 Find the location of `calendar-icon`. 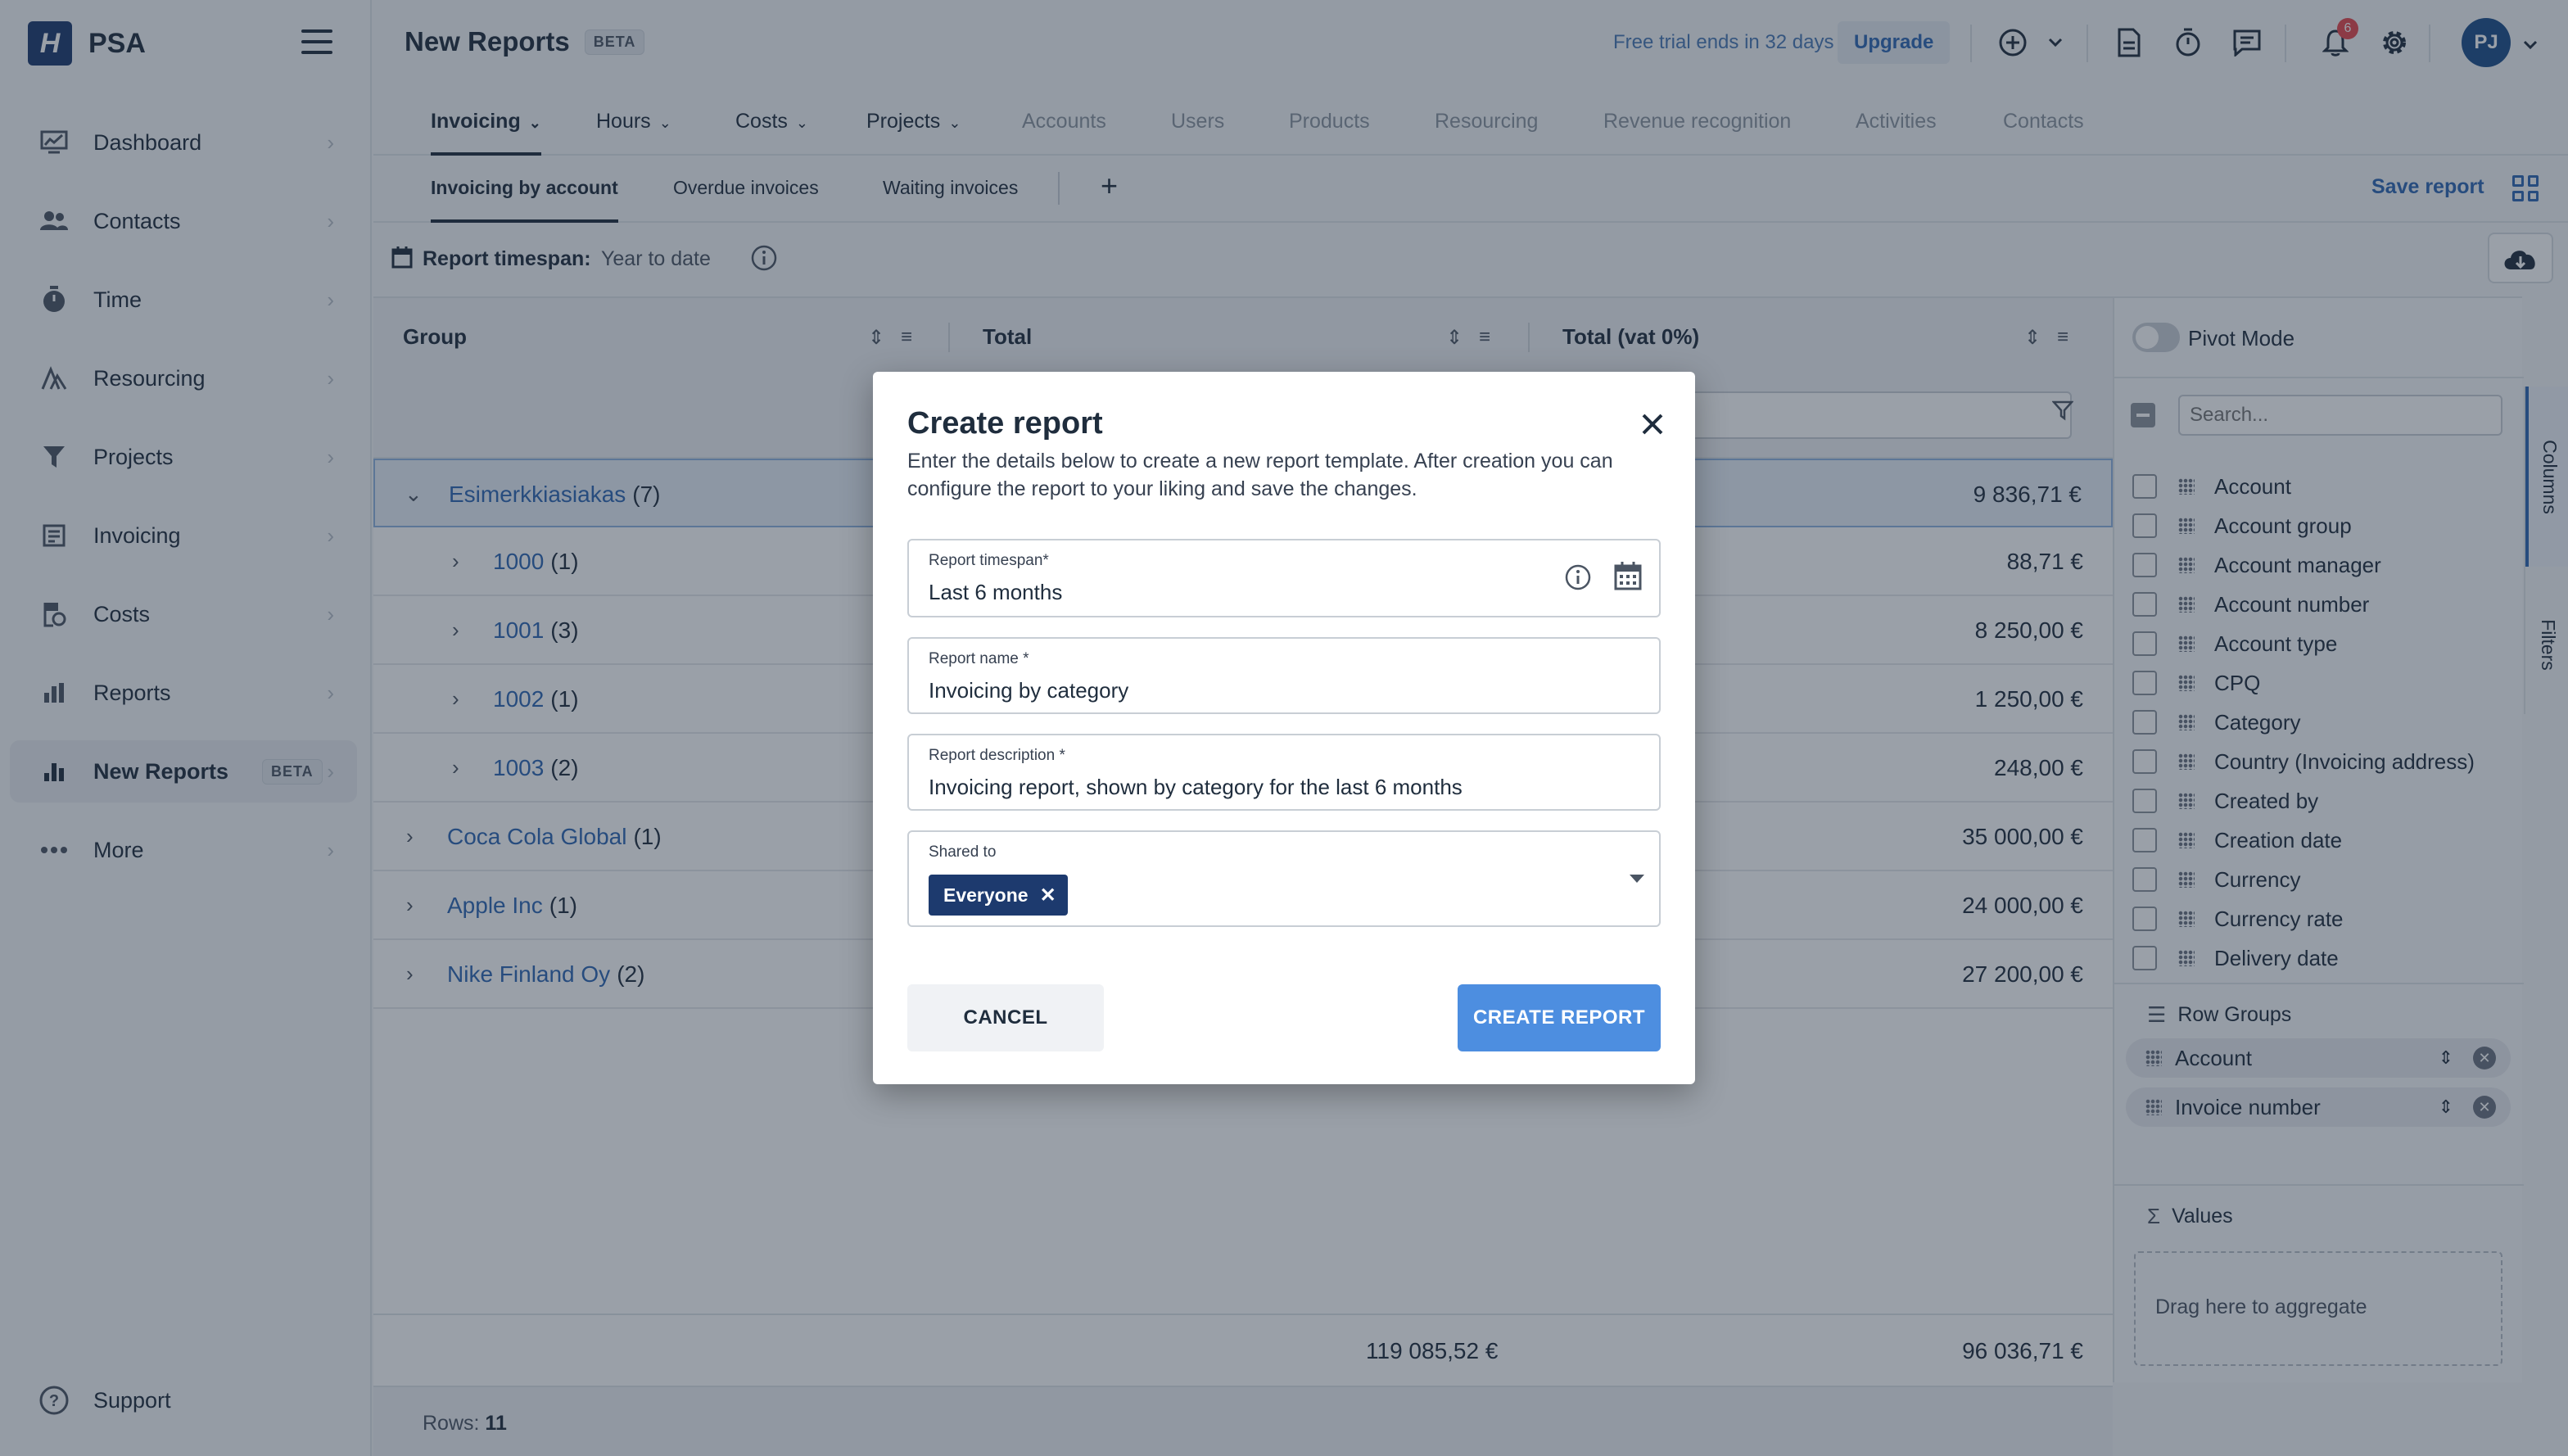

calendar-icon is located at coordinates (1628, 577).